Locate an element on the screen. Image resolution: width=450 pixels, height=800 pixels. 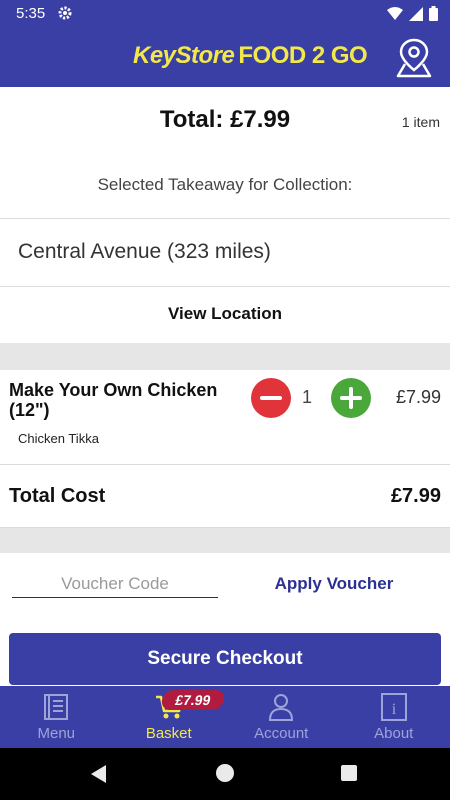
person-icon is located at coordinates (281, 709).